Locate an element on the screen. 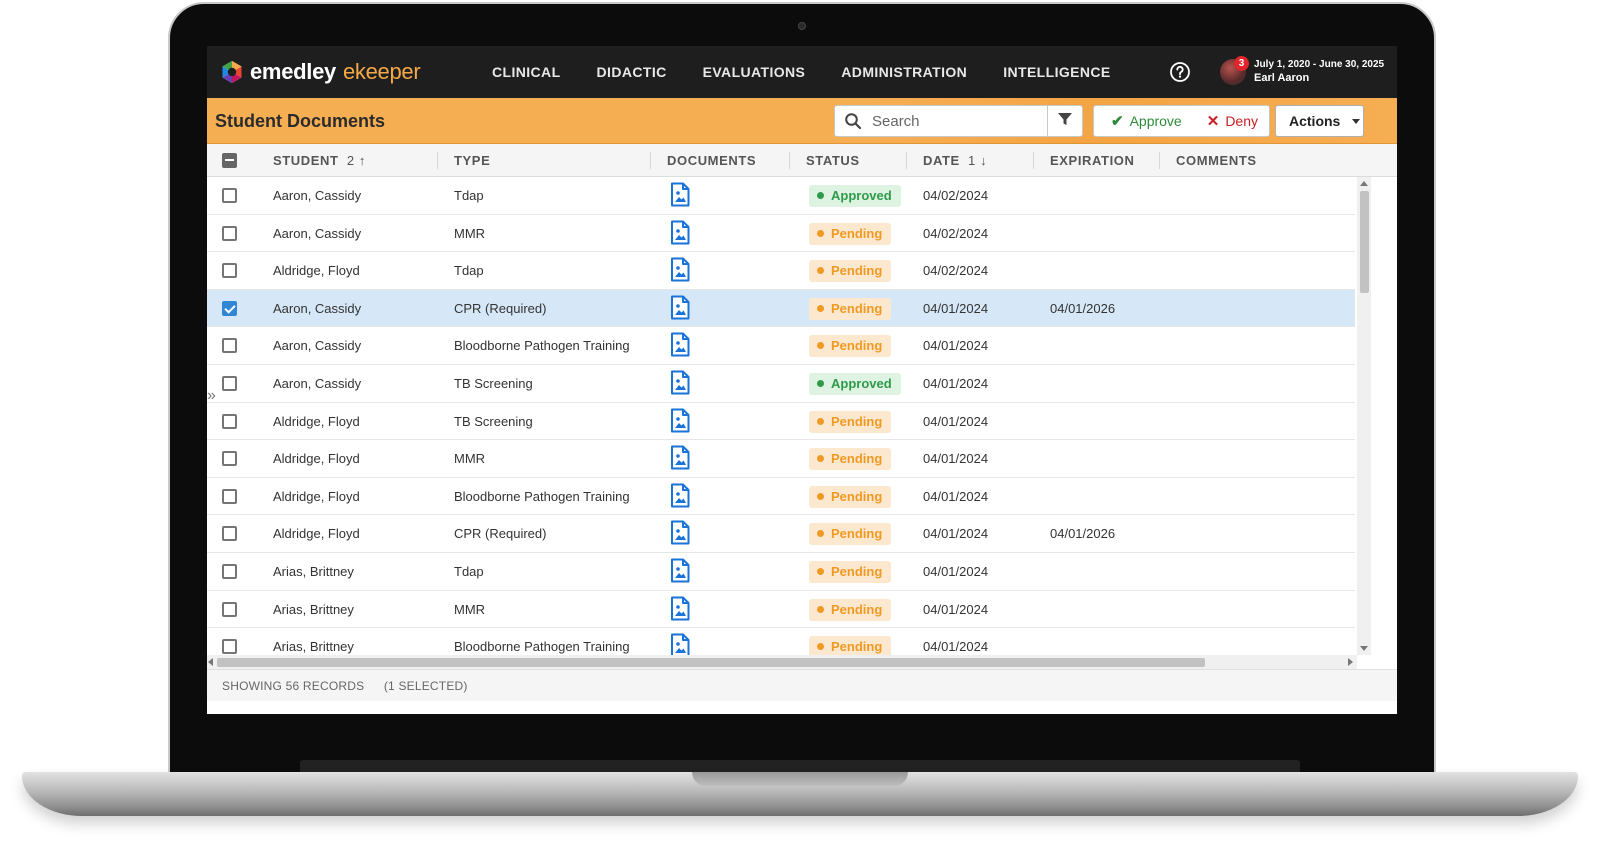 This screenshot has height=843, width=1600. table-row: Arias, Brittney MMR Pending 04/01/2024 is located at coordinates (781, 609).